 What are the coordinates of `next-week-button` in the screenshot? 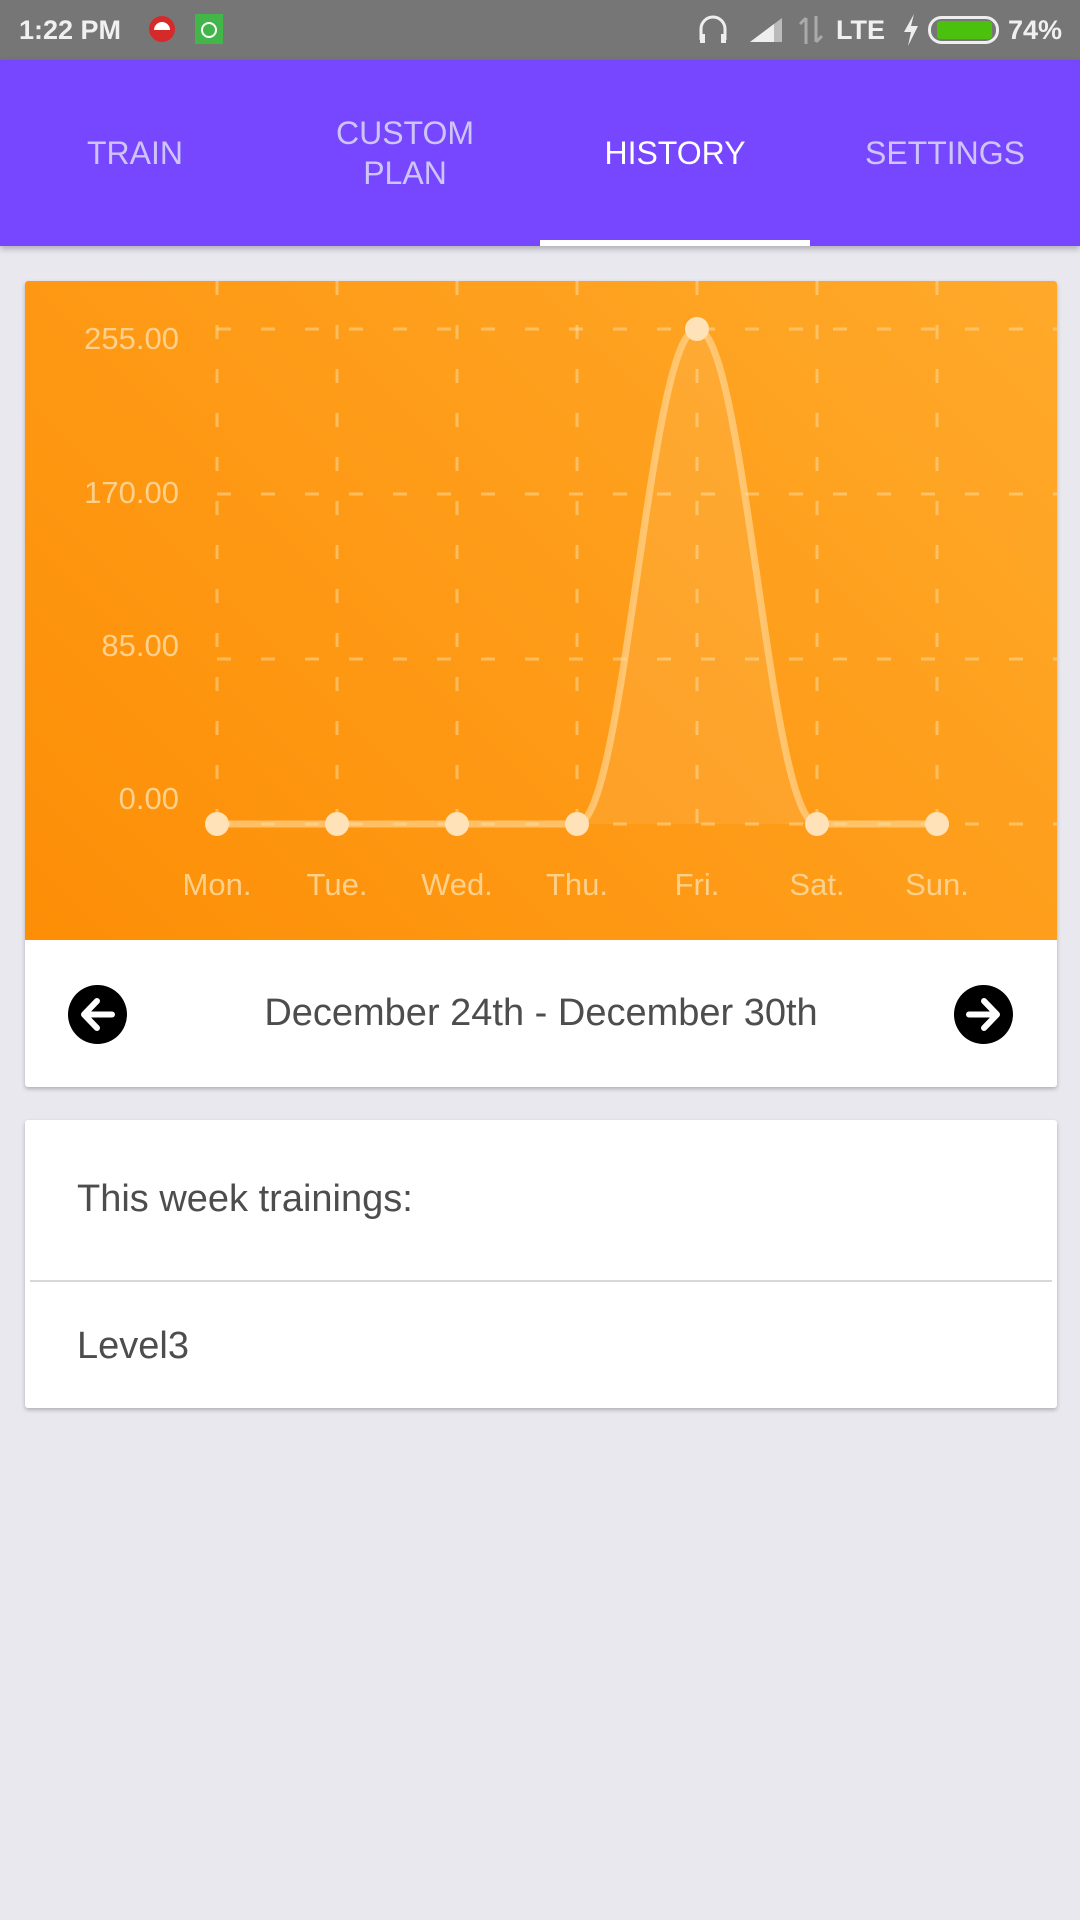 It's located at (983, 1014).